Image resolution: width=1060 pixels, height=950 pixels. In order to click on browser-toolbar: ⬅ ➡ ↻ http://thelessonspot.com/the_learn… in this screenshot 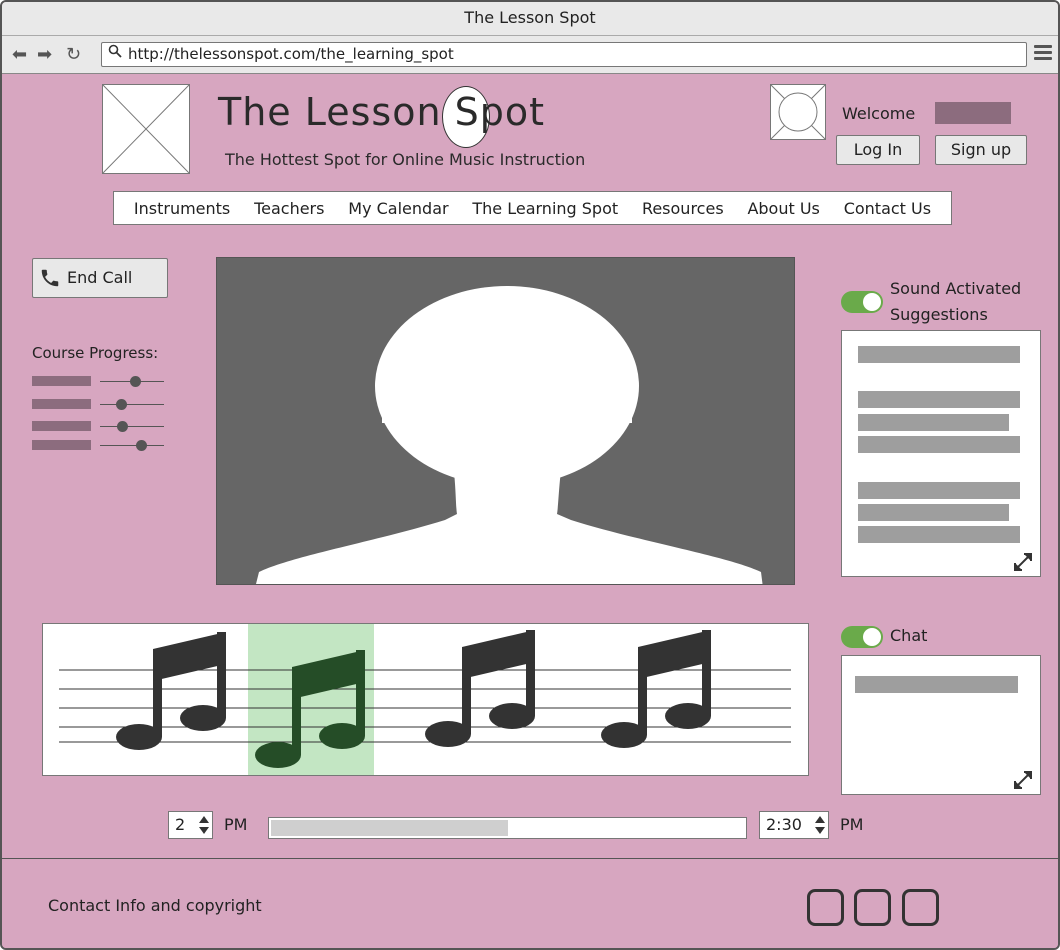, I will do `click(530, 55)`.